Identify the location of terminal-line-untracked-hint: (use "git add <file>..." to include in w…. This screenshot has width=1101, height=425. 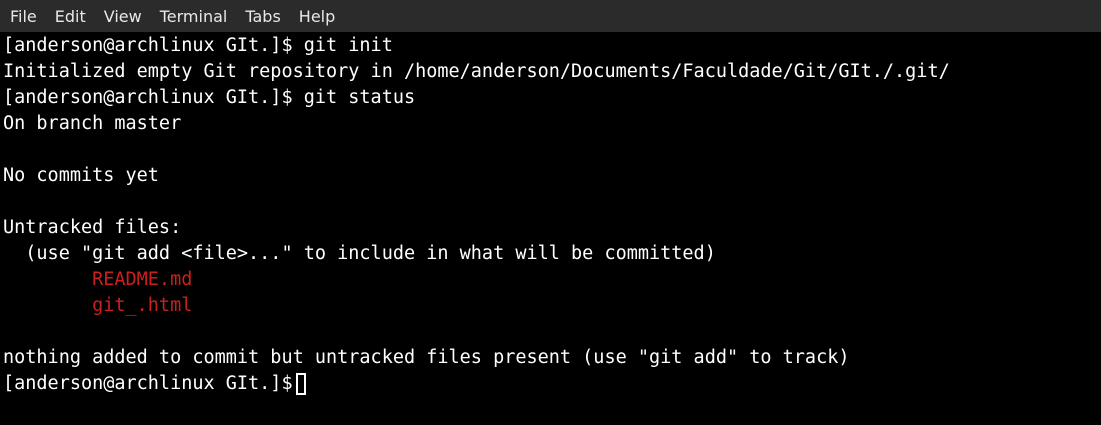
(359, 253).